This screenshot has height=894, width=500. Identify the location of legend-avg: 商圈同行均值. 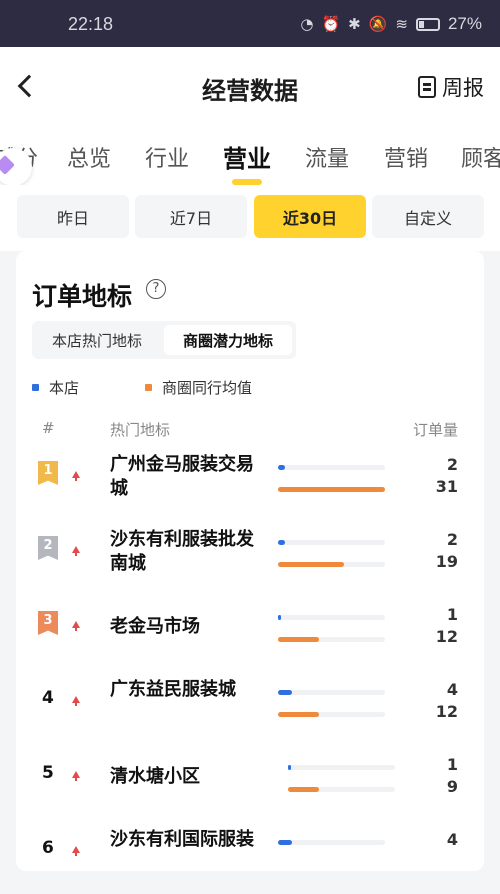
(198, 387).